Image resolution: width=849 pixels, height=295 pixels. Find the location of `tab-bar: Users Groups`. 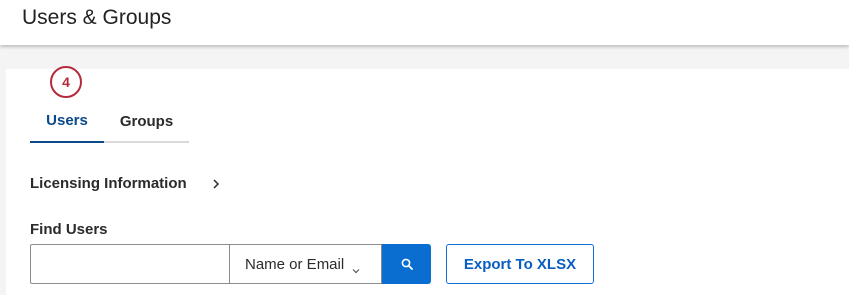

tab-bar: Users Groups is located at coordinates (109, 121).